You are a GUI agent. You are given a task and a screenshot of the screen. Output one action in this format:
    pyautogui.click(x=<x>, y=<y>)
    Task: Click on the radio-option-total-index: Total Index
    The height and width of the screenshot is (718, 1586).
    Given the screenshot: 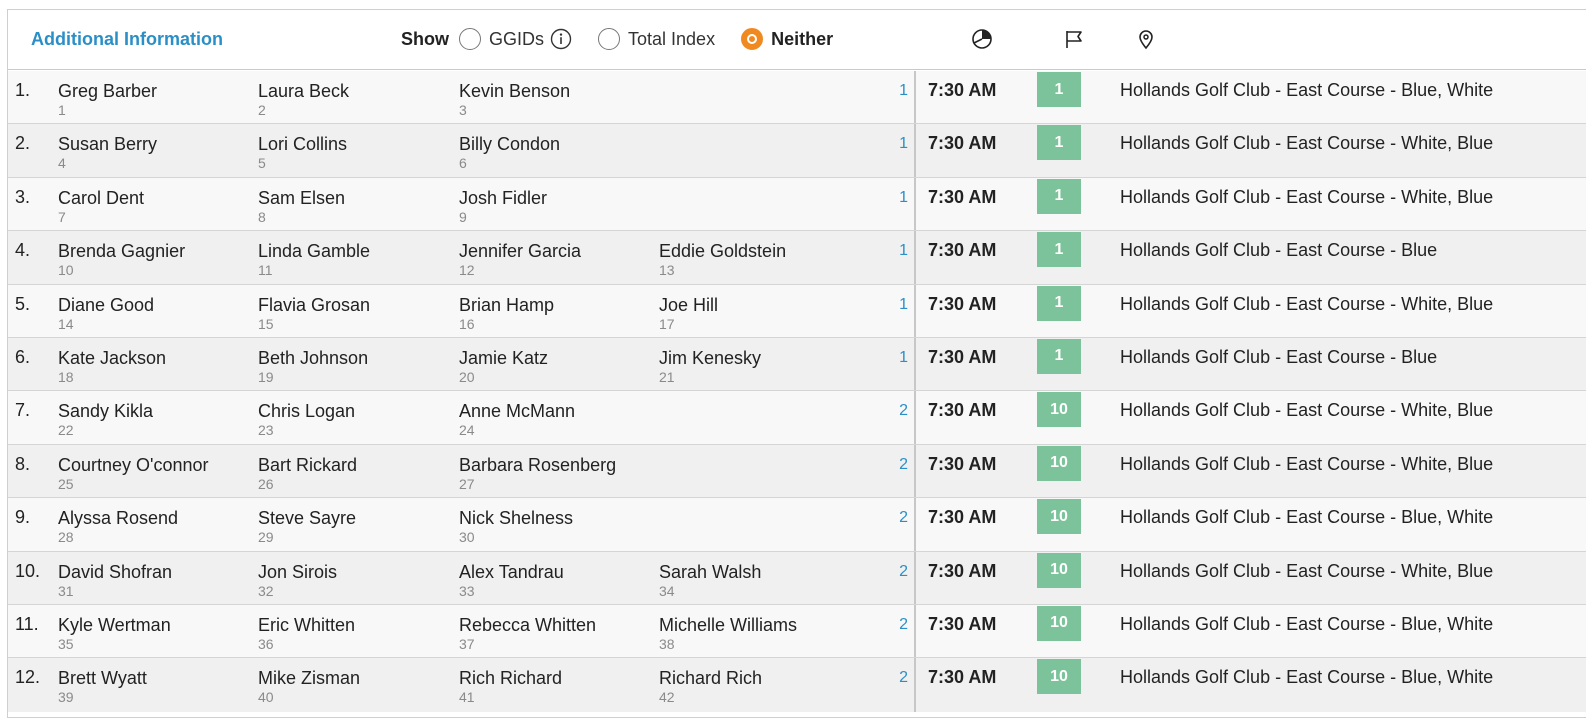 What is the action you would take?
    pyautogui.click(x=656, y=39)
    